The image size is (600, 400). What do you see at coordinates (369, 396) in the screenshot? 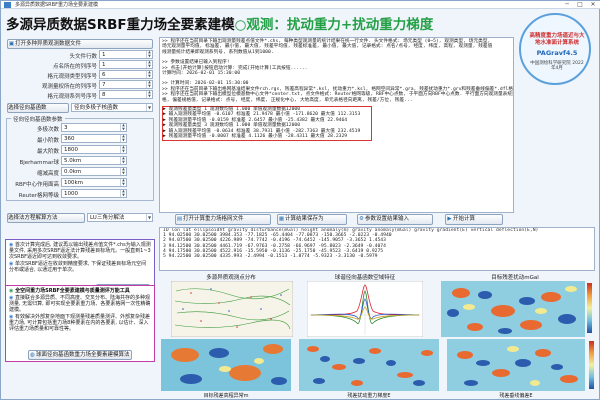
I see `panel-title: 残差扰动重力梯度E` at bounding box center [369, 396].